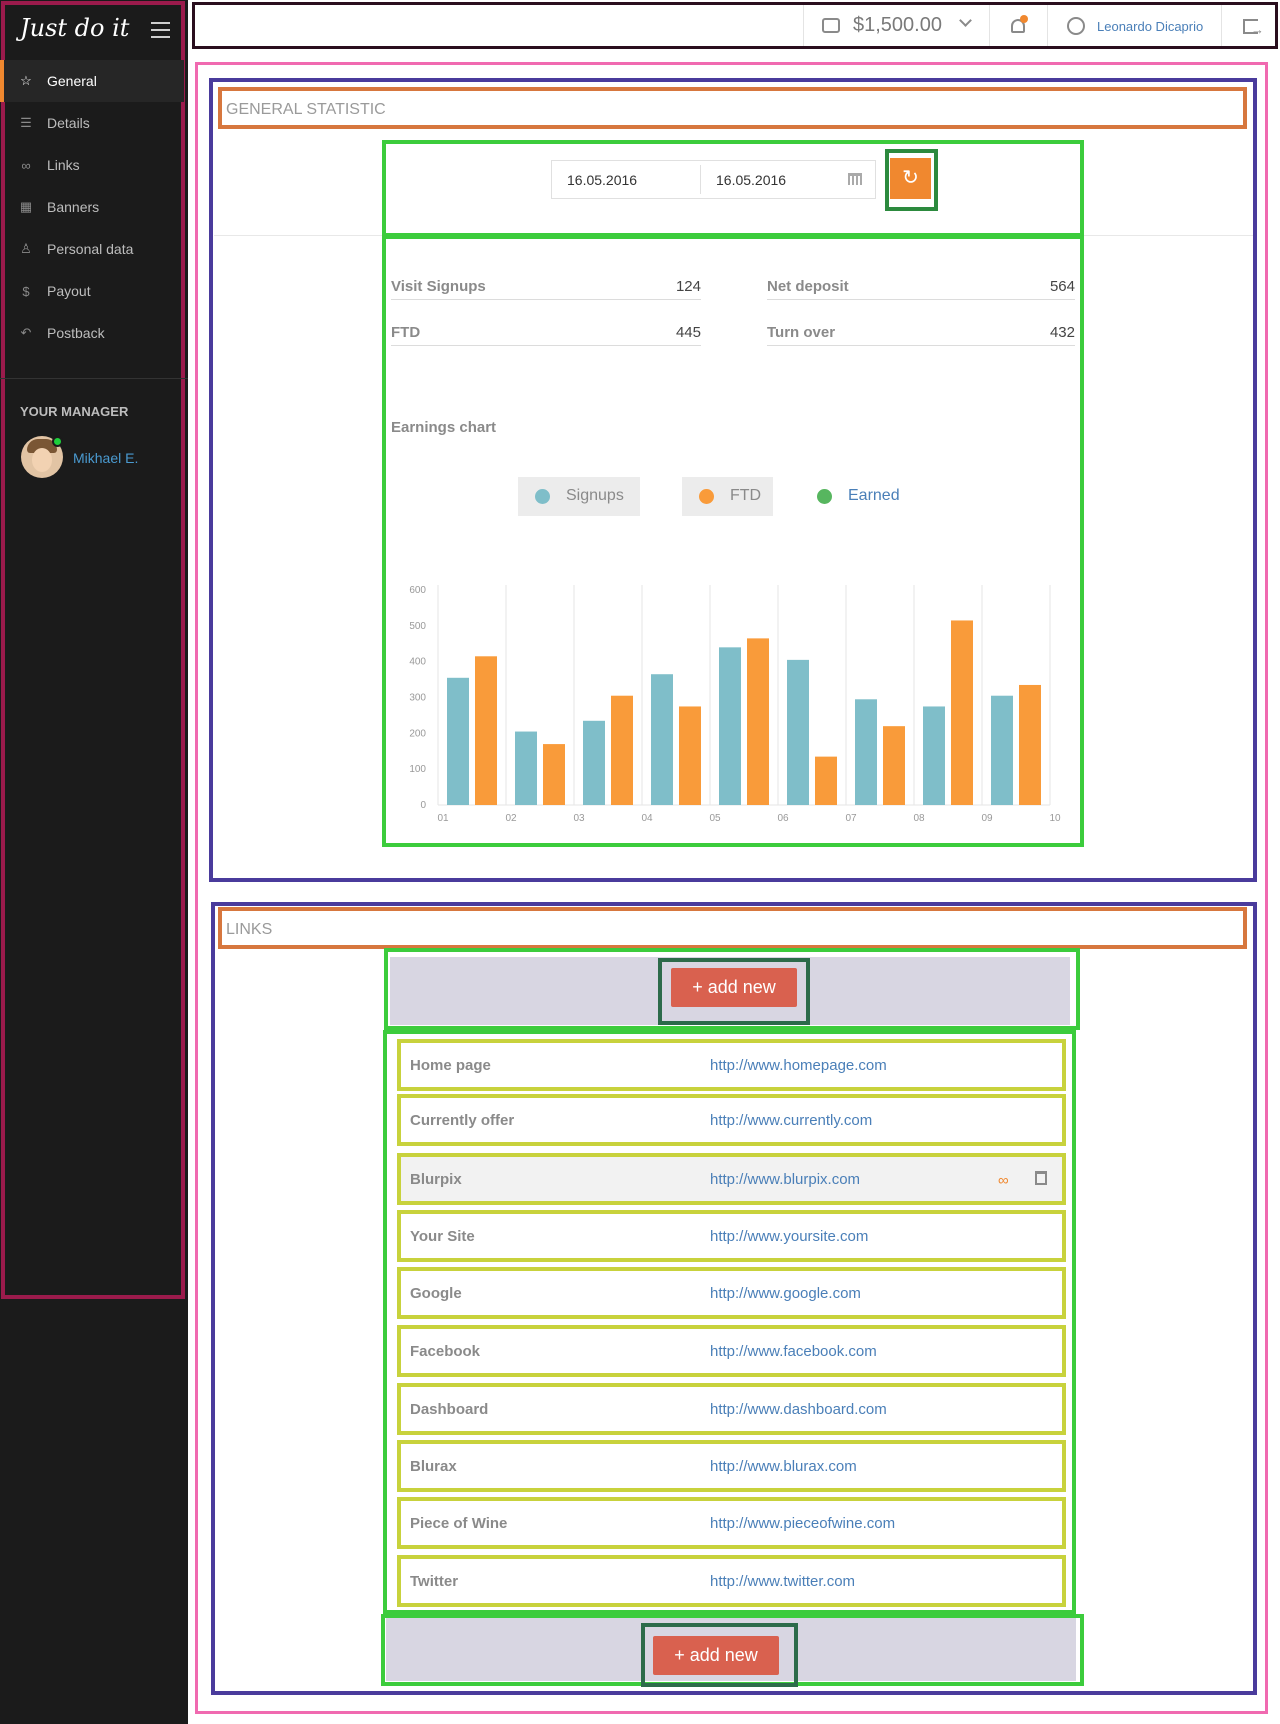 This screenshot has width=1280, height=1724. What do you see at coordinates (855, 179) in the screenshot?
I see `calendar-icon` at bounding box center [855, 179].